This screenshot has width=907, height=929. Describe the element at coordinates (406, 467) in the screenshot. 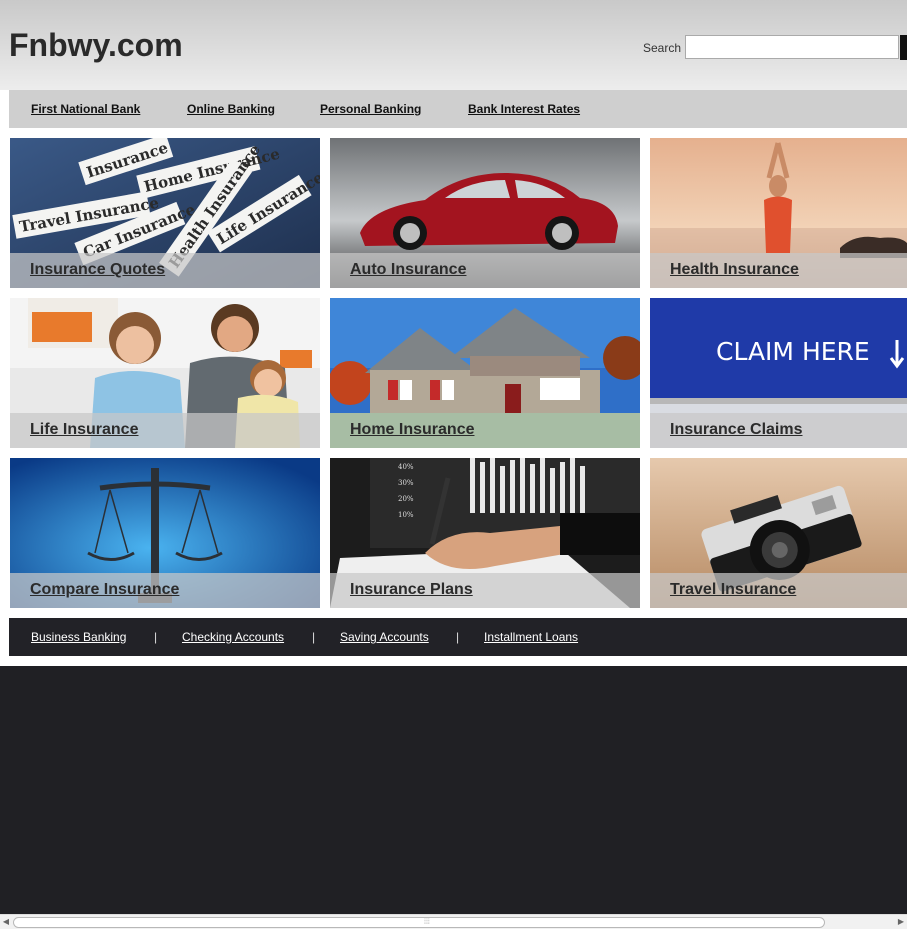

I see `svg-text: 40%` at that location.